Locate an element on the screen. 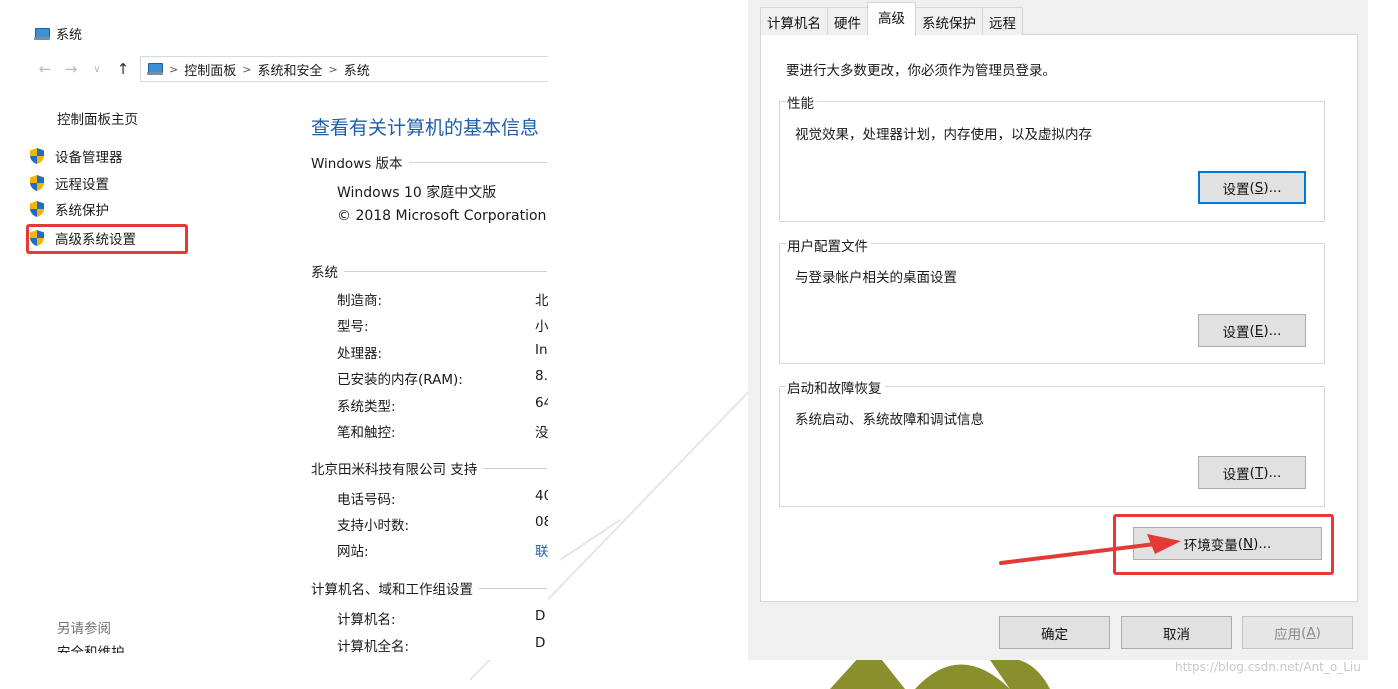 The height and width of the screenshot is (689, 1398). advanced-settings-highlight is located at coordinates (107, 239).